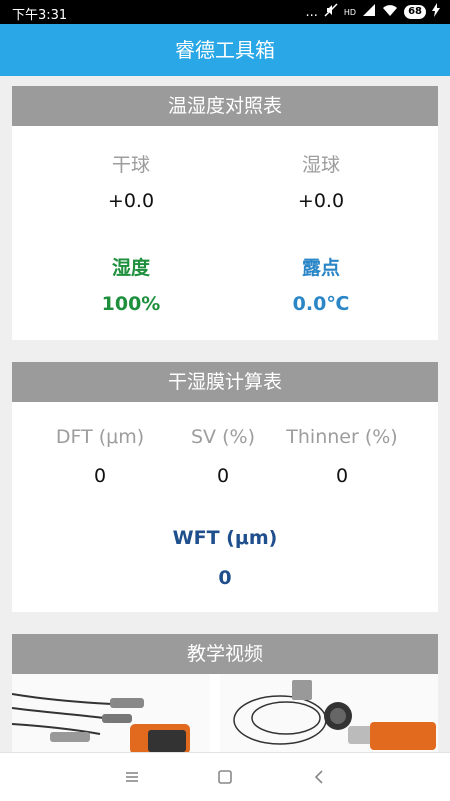 This screenshot has height=801, width=450. I want to click on status-icons: ... HD 68, so click(372, 12).